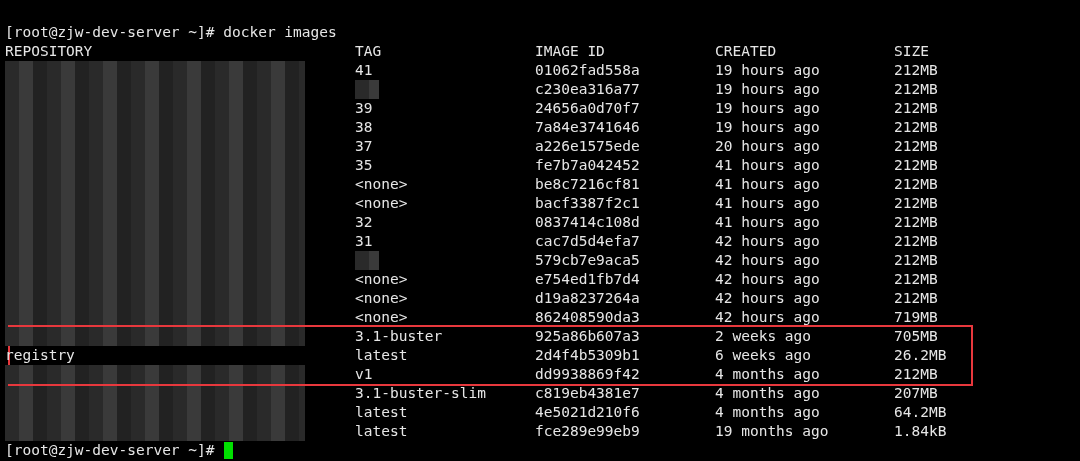  Describe the element at coordinates (587, 127) in the screenshot. I see `table-cell: 7a84e3741646` at that location.